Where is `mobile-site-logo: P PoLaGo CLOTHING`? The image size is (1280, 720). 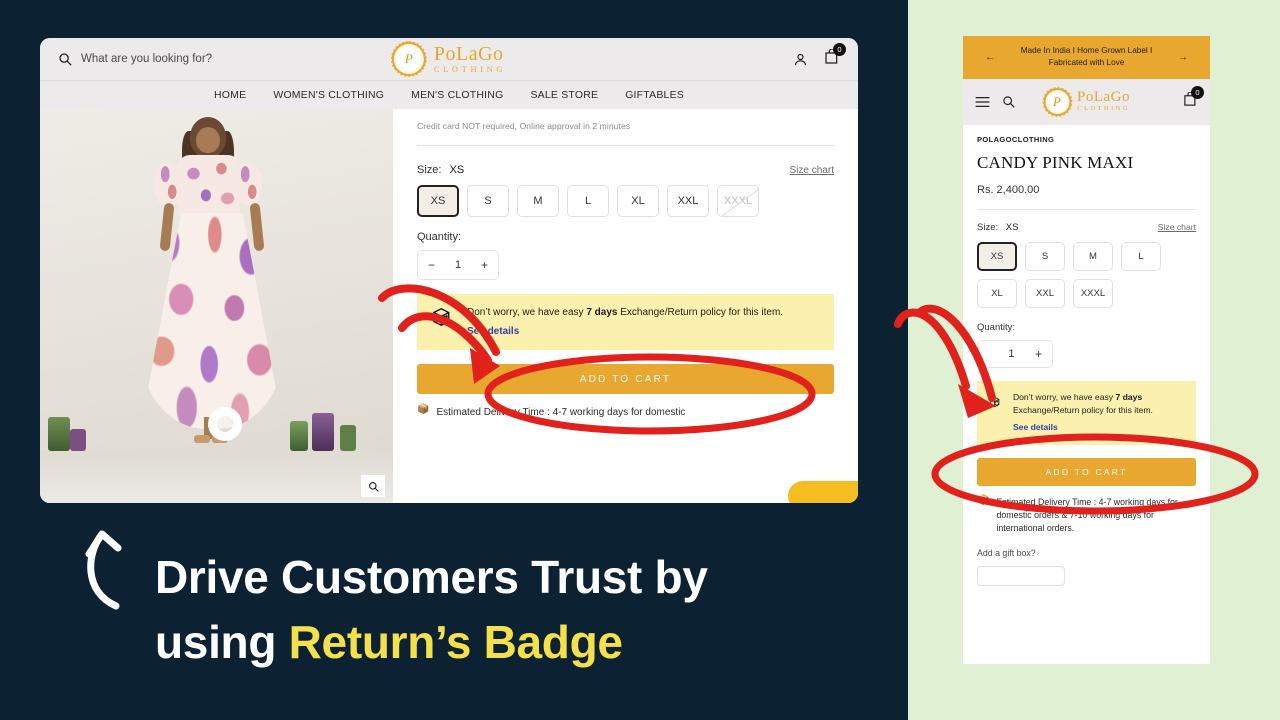
mobile-site-logo: P PoLaGo CLOTHING is located at coordinates (1086, 101).